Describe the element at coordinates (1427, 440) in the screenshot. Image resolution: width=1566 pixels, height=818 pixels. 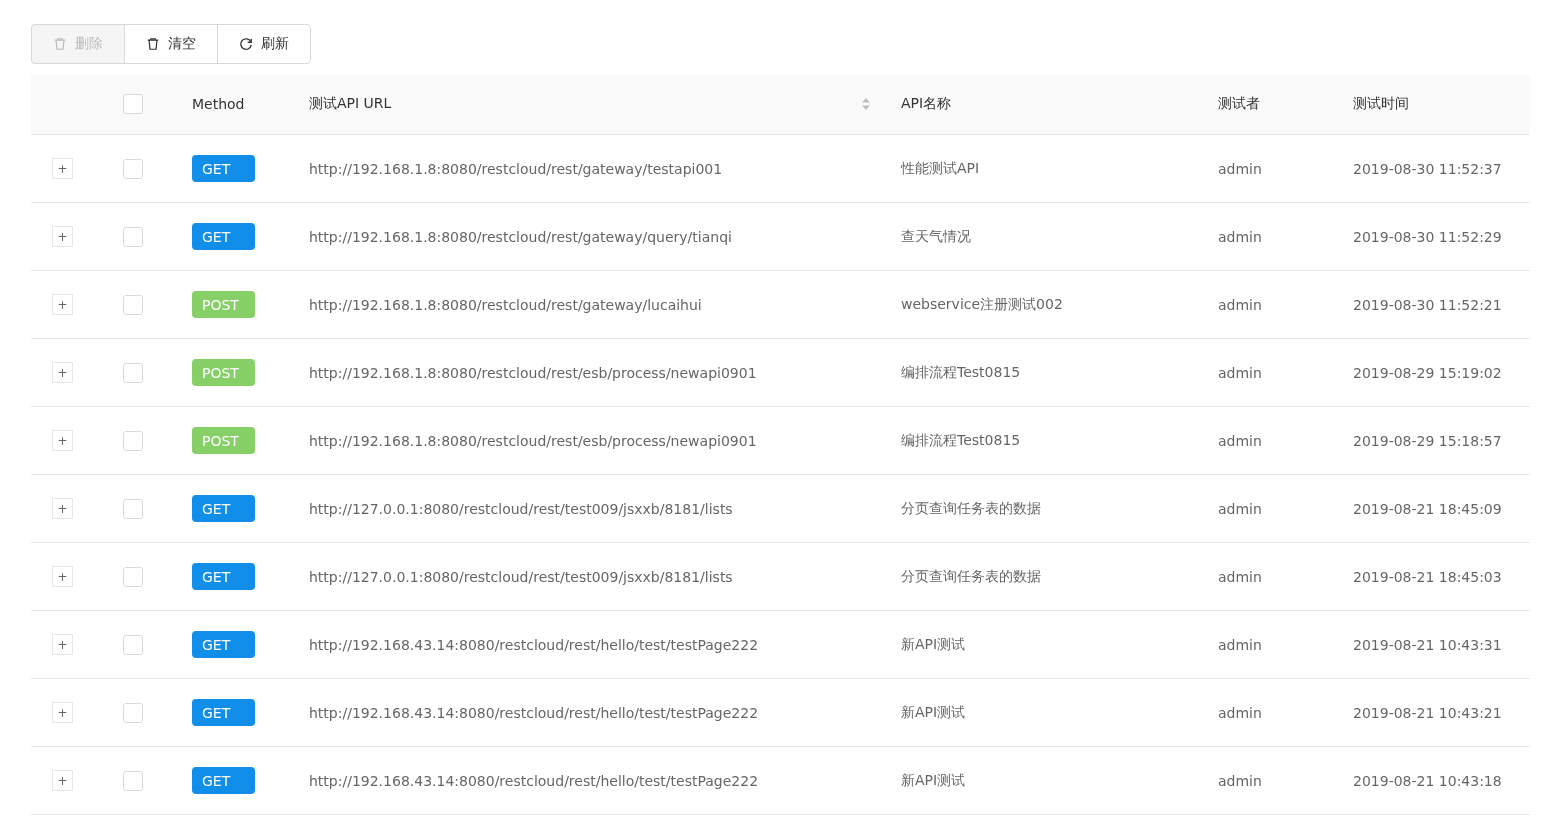
I see `table-cell: 2019-08-29 15:18:57` at that location.